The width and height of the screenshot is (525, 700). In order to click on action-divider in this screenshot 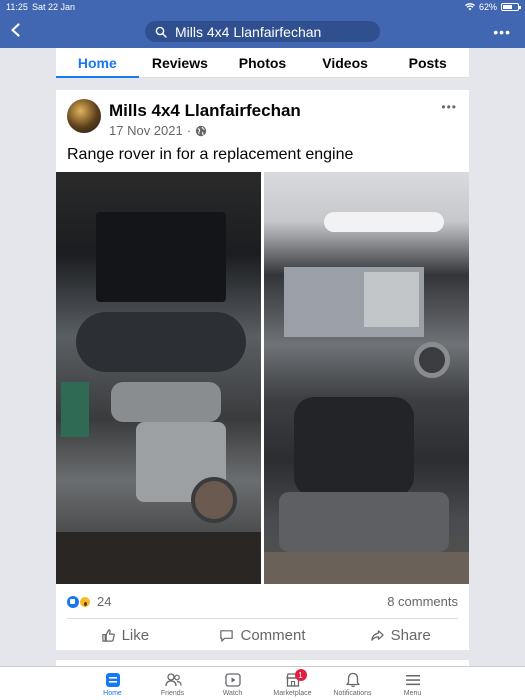, I will do `click(262, 618)`.